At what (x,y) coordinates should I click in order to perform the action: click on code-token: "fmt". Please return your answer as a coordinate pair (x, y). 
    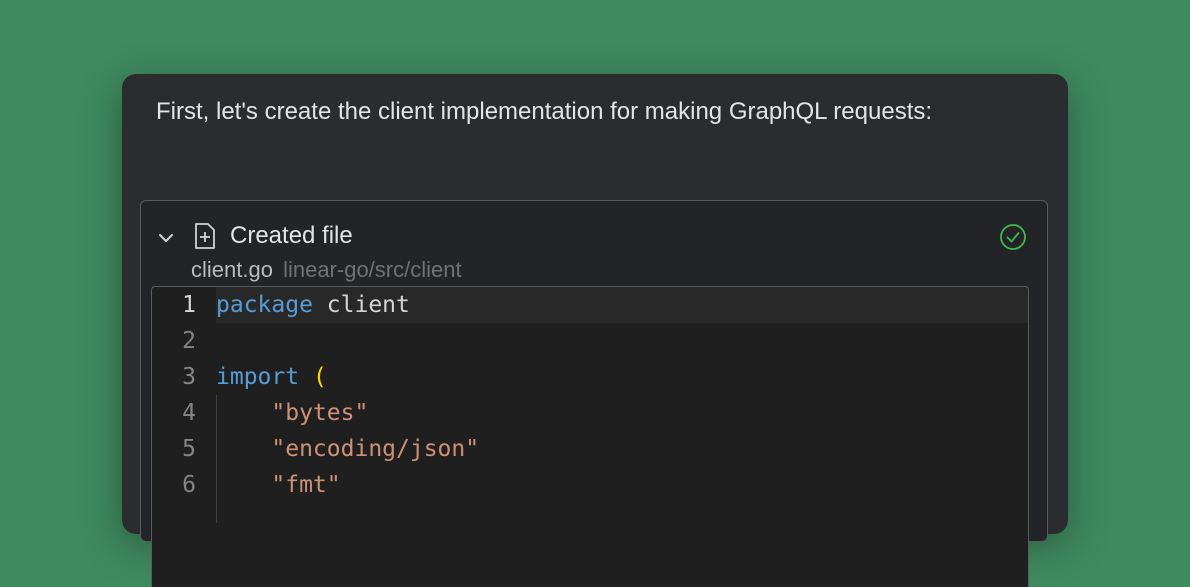
    Looking at the image, I should click on (306, 485).